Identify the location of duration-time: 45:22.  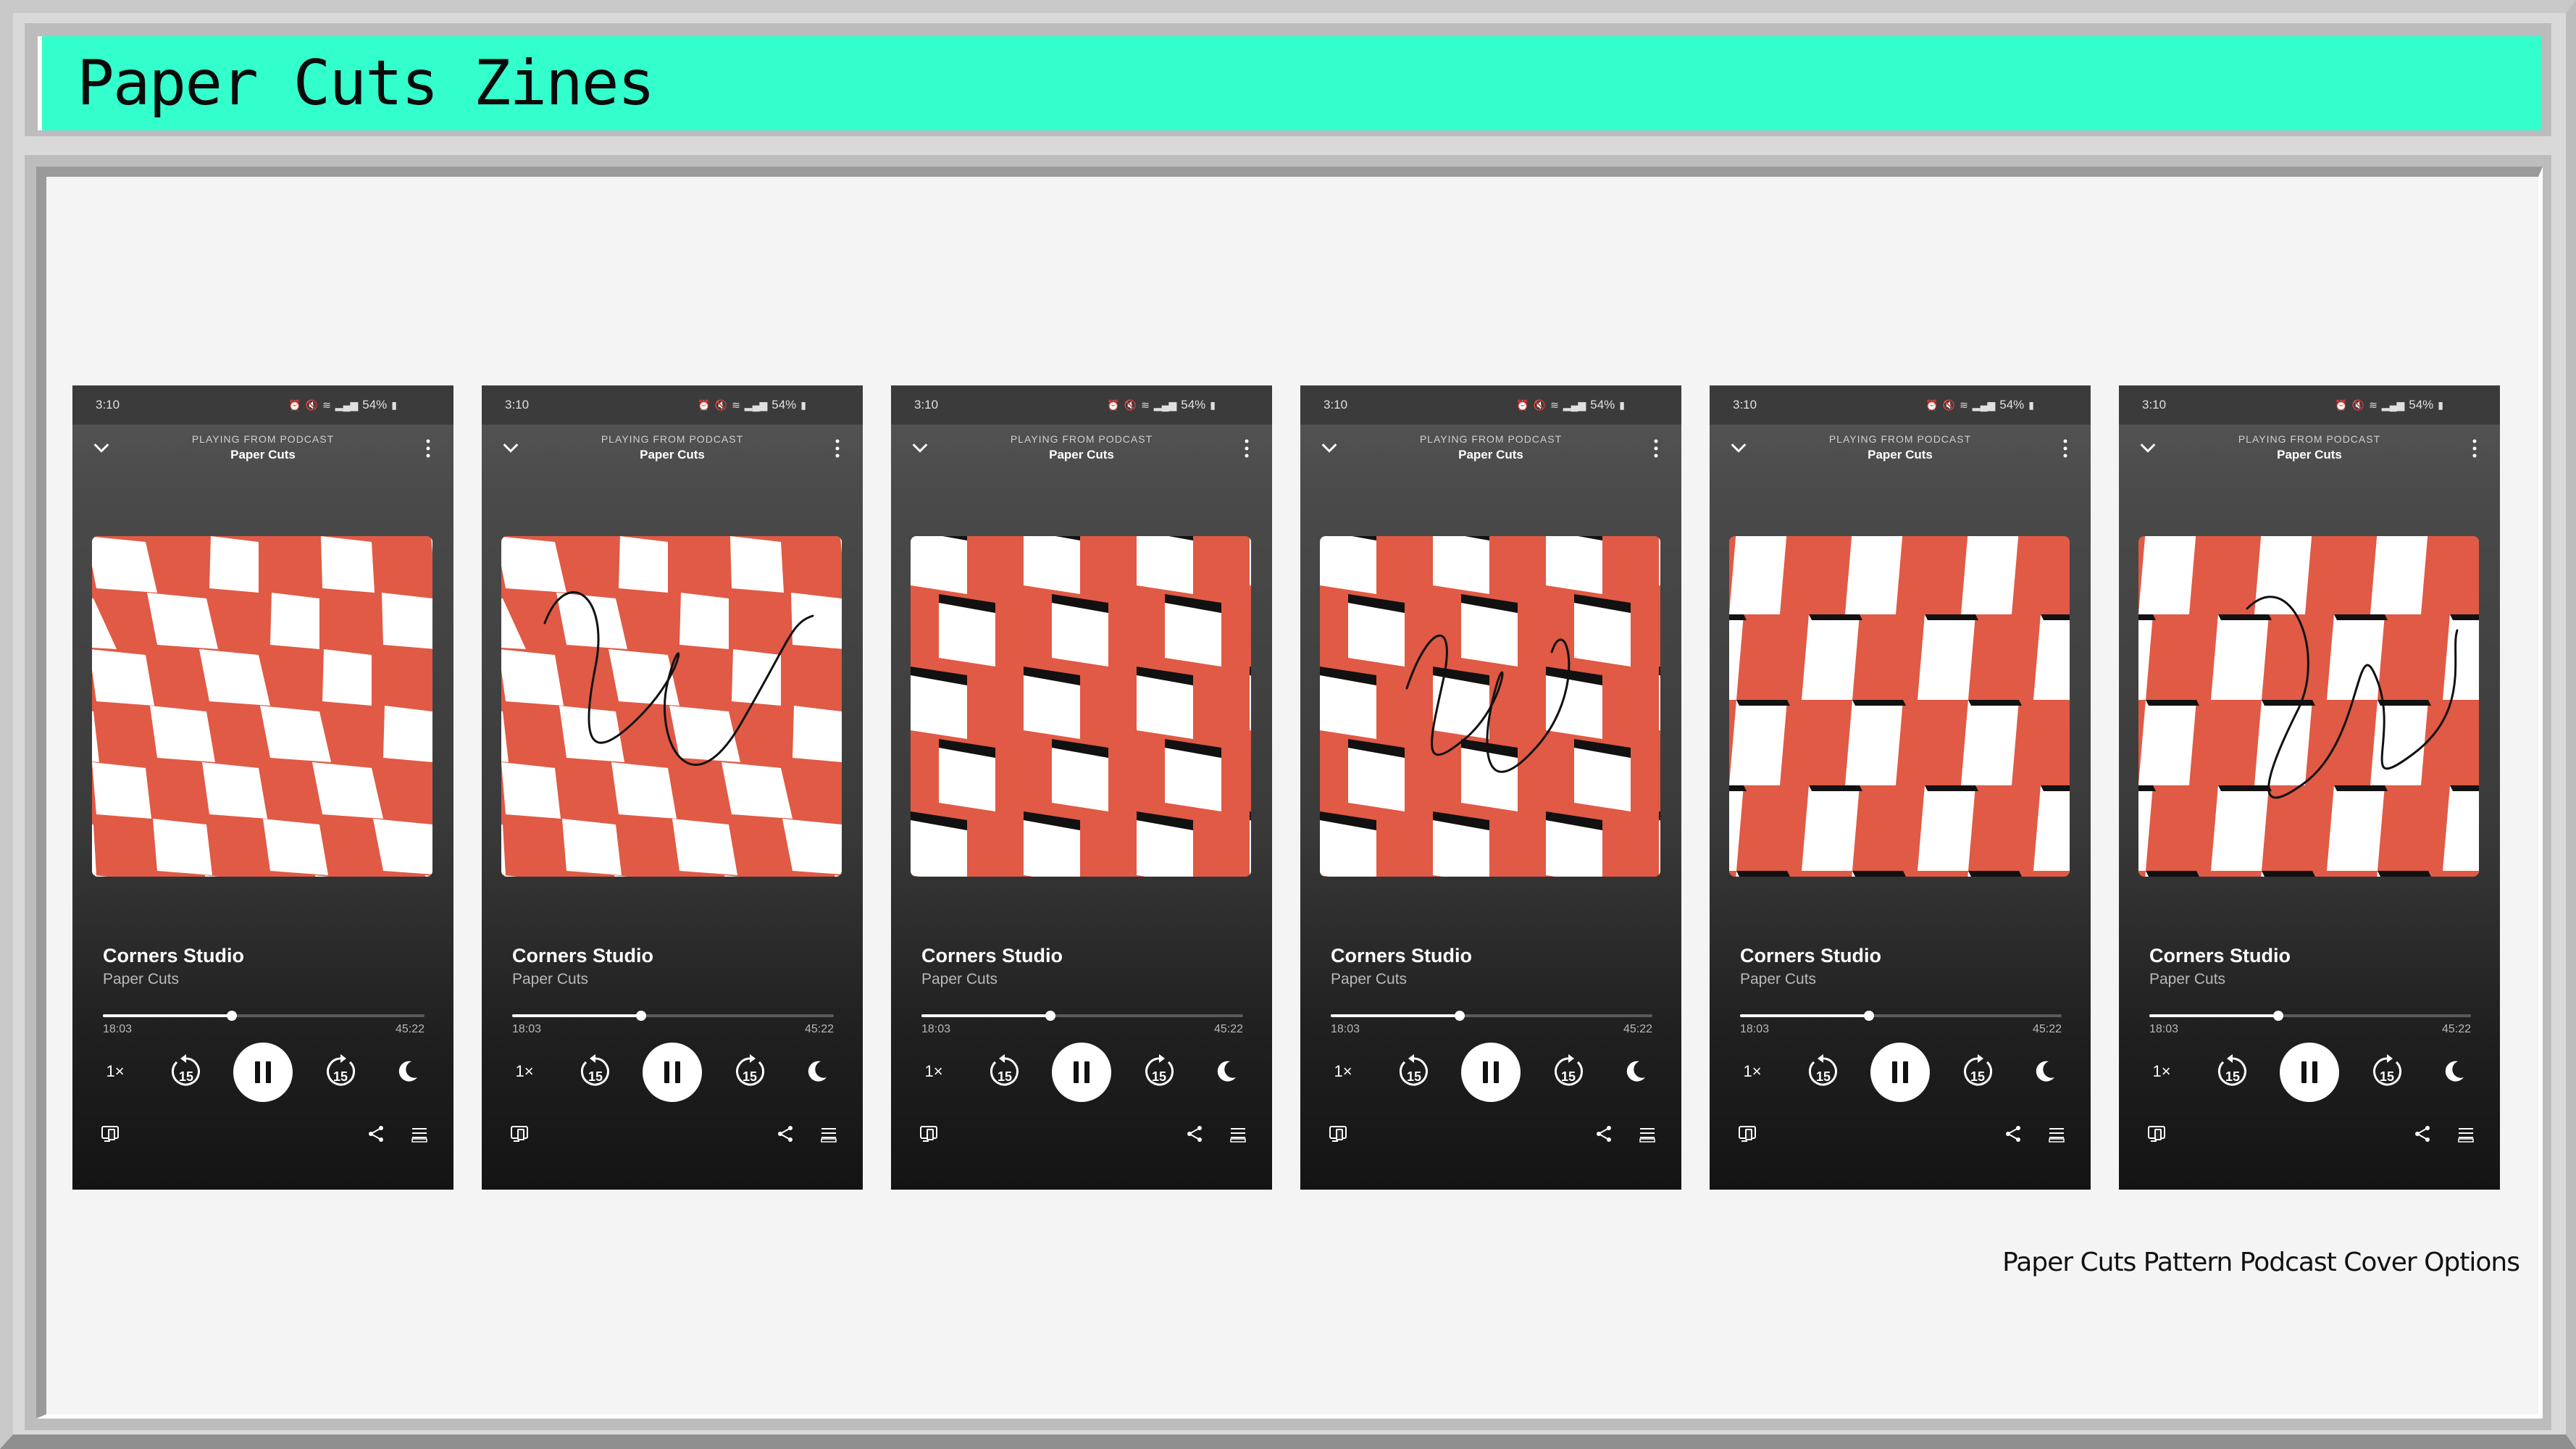
(410, 1029).